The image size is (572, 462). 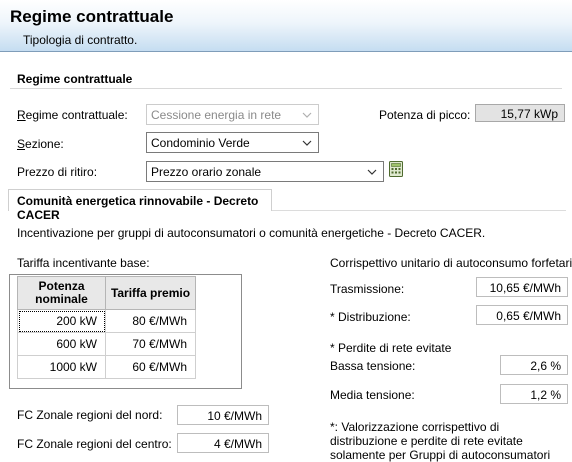 I want to click on trasmissione-label: Trasmissione:, so click(x=367, y=289).